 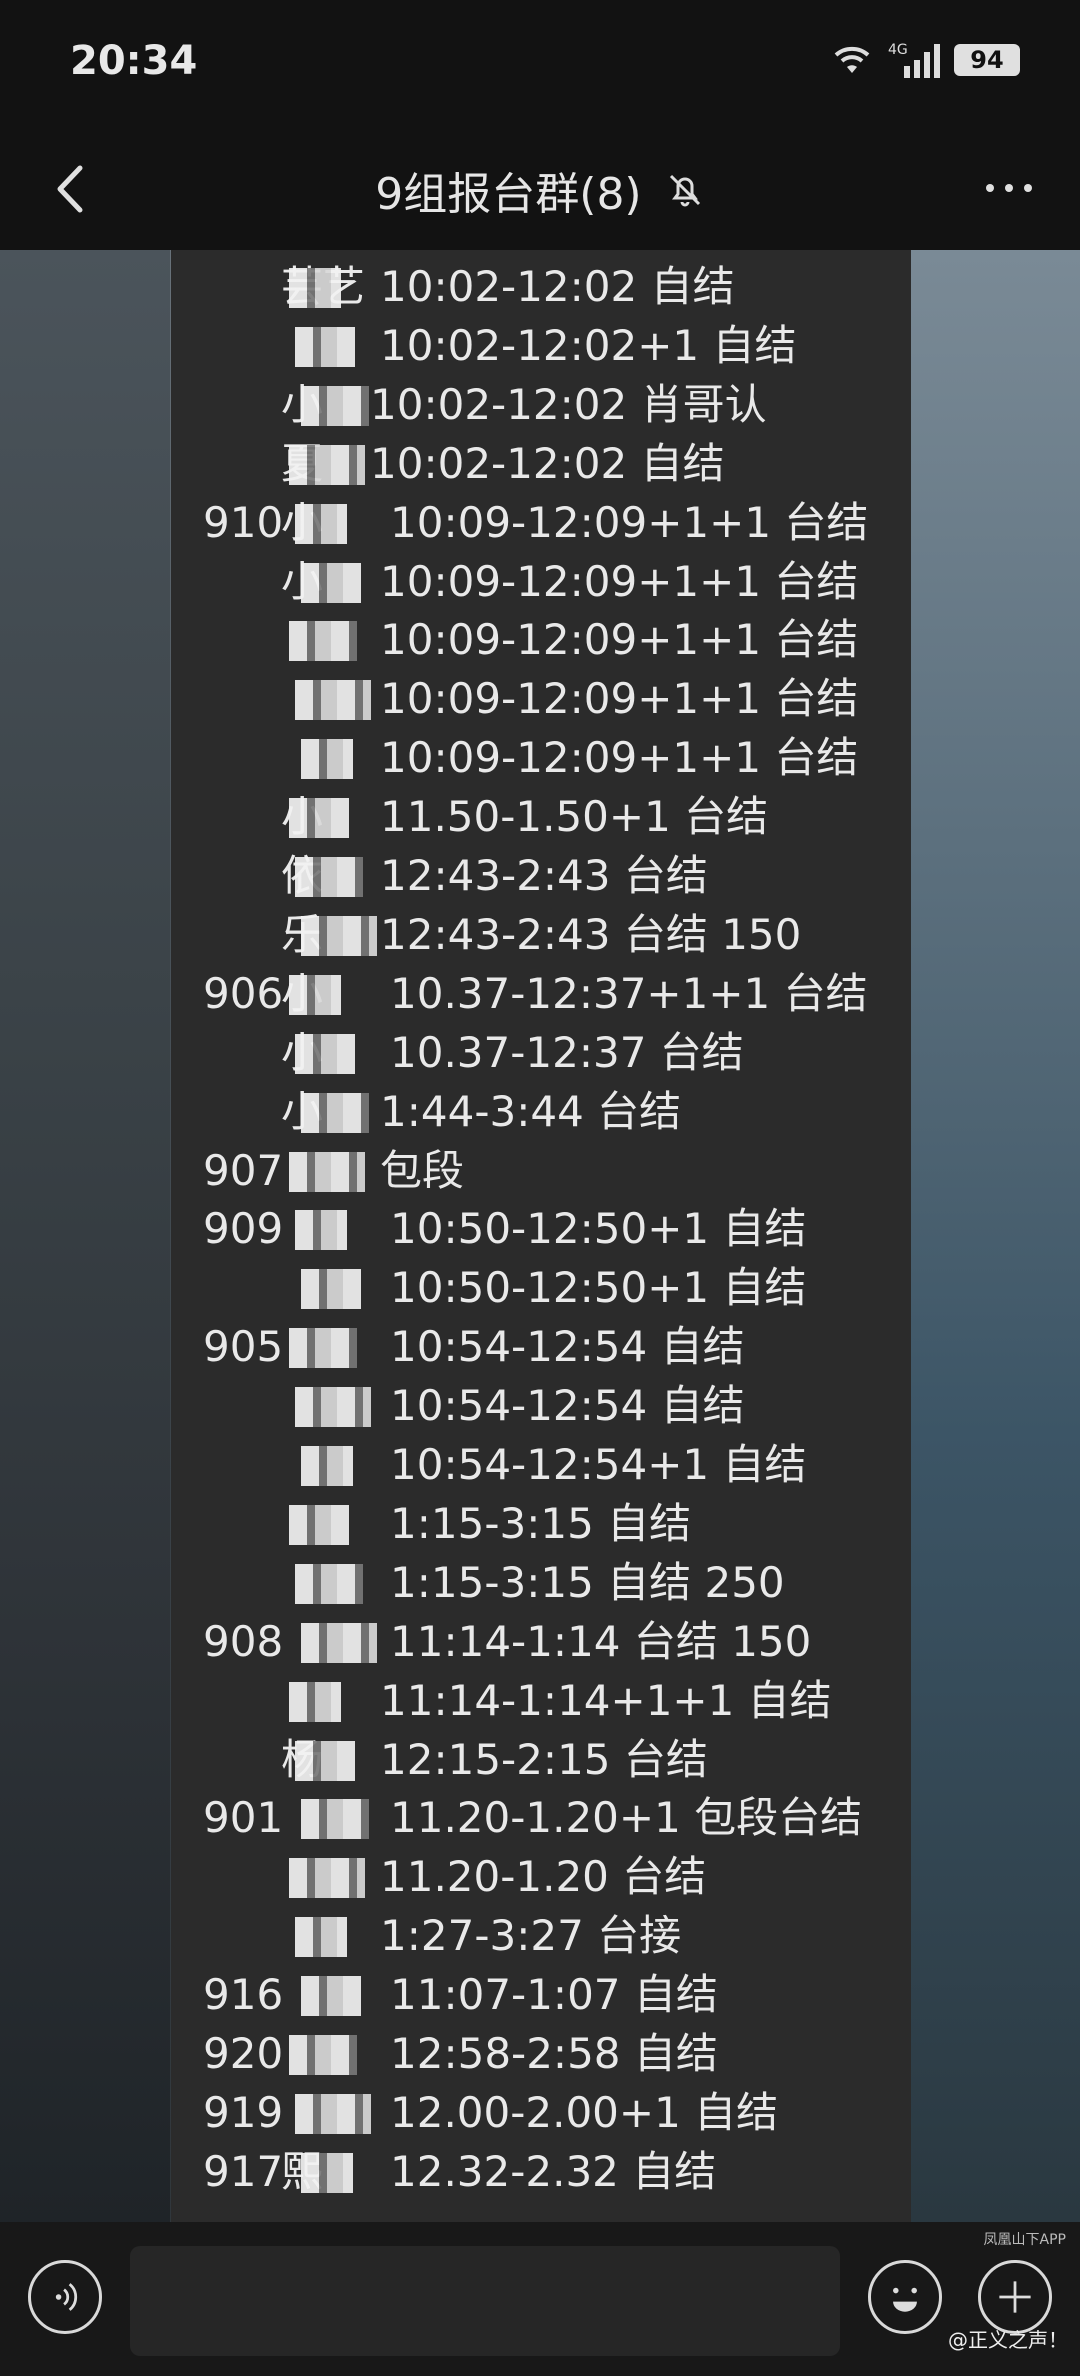 What do you see at coordinates (243, 2112) in the screenshot?
I see `room-number: 919` at bounding box center [243, 2112].